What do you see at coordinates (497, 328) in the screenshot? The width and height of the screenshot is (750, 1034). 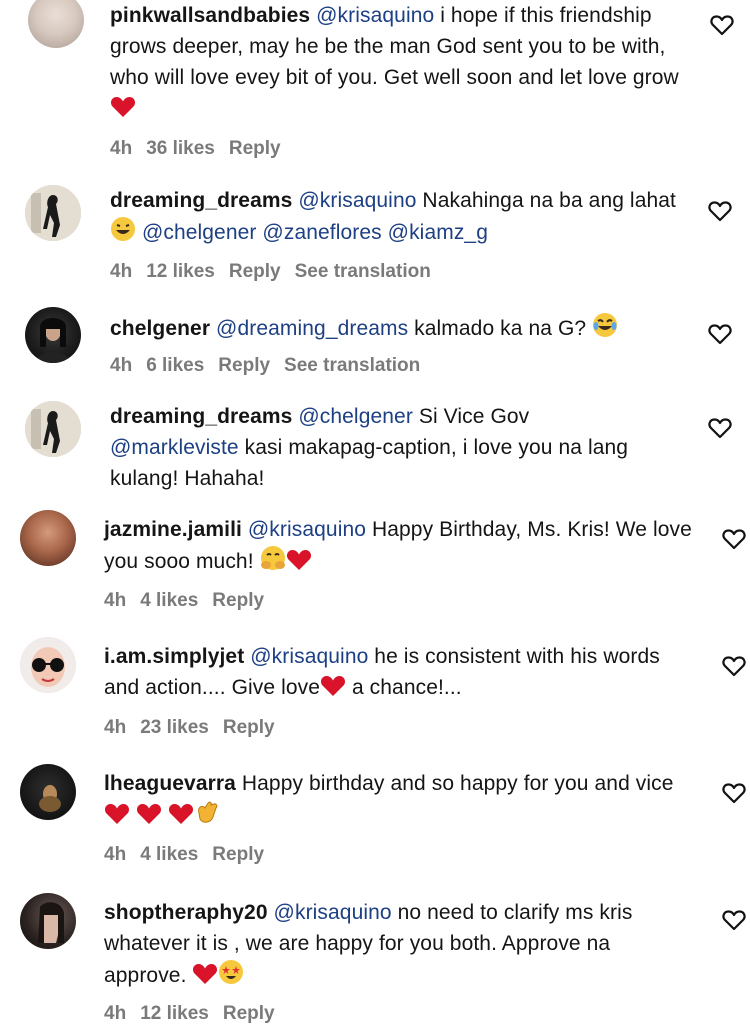 I see `comment-text: kalmado ka na G?` at bounding box center [497, 328].